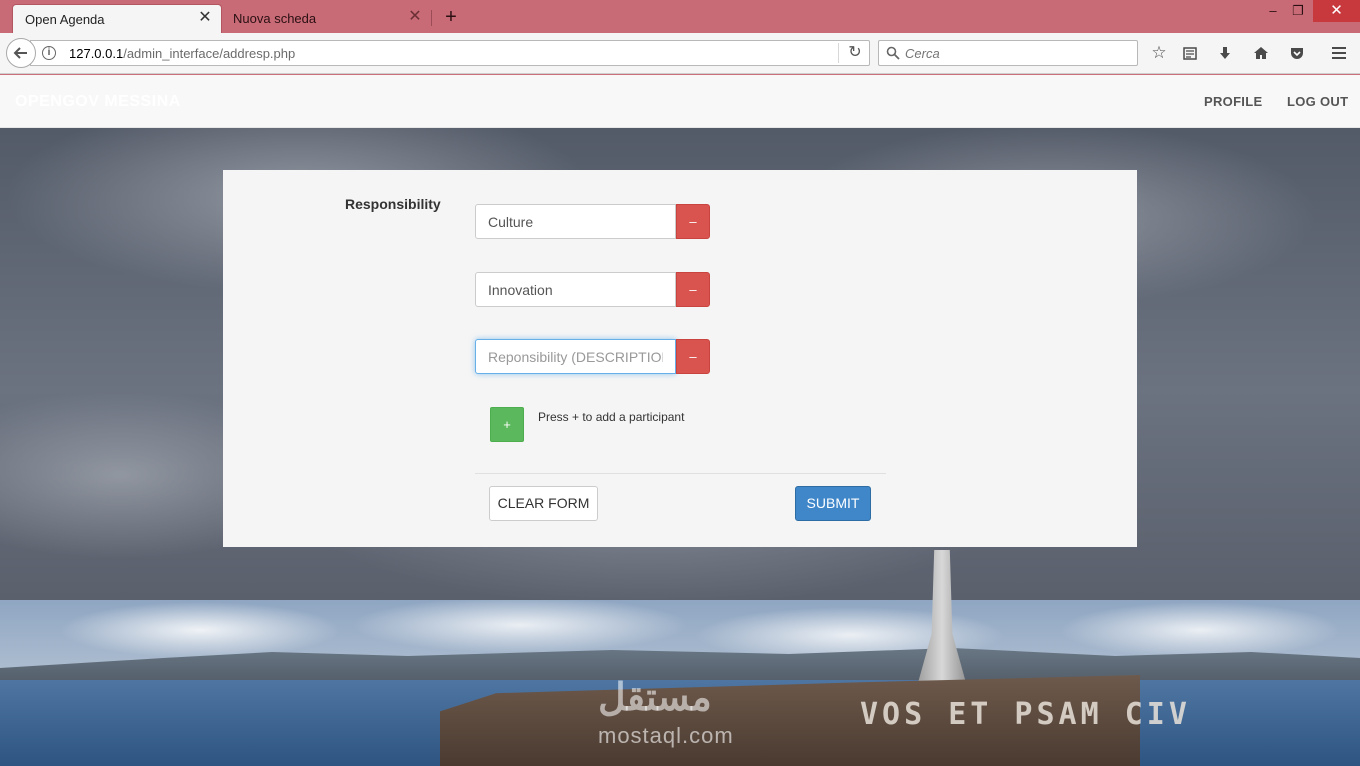  Describe the element at coordinates (611, 417) in the screenshot. I see `add-hint-text: Press + to add a participant` at that location.